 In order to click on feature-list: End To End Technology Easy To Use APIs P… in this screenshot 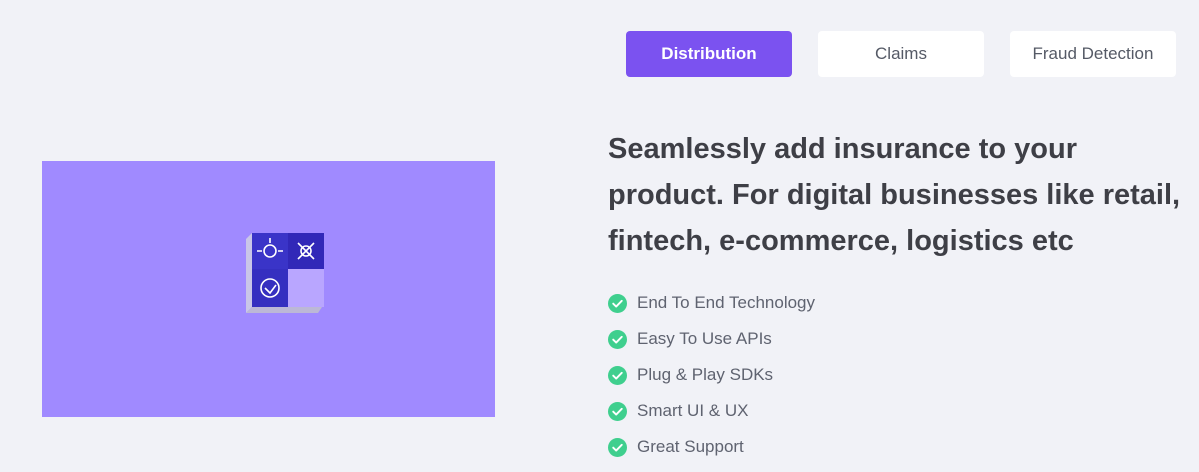, I will do `click(711, 375)`.